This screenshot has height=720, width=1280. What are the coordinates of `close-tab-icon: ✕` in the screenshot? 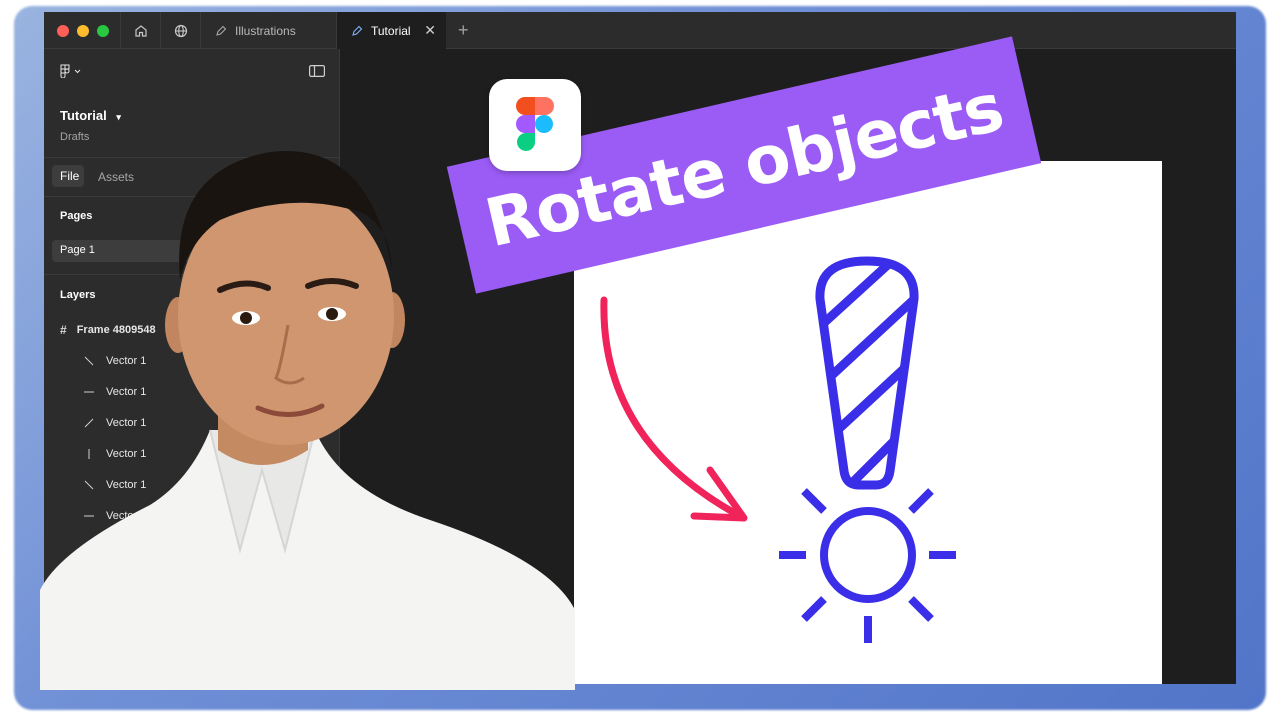 It's located at (430, 30).